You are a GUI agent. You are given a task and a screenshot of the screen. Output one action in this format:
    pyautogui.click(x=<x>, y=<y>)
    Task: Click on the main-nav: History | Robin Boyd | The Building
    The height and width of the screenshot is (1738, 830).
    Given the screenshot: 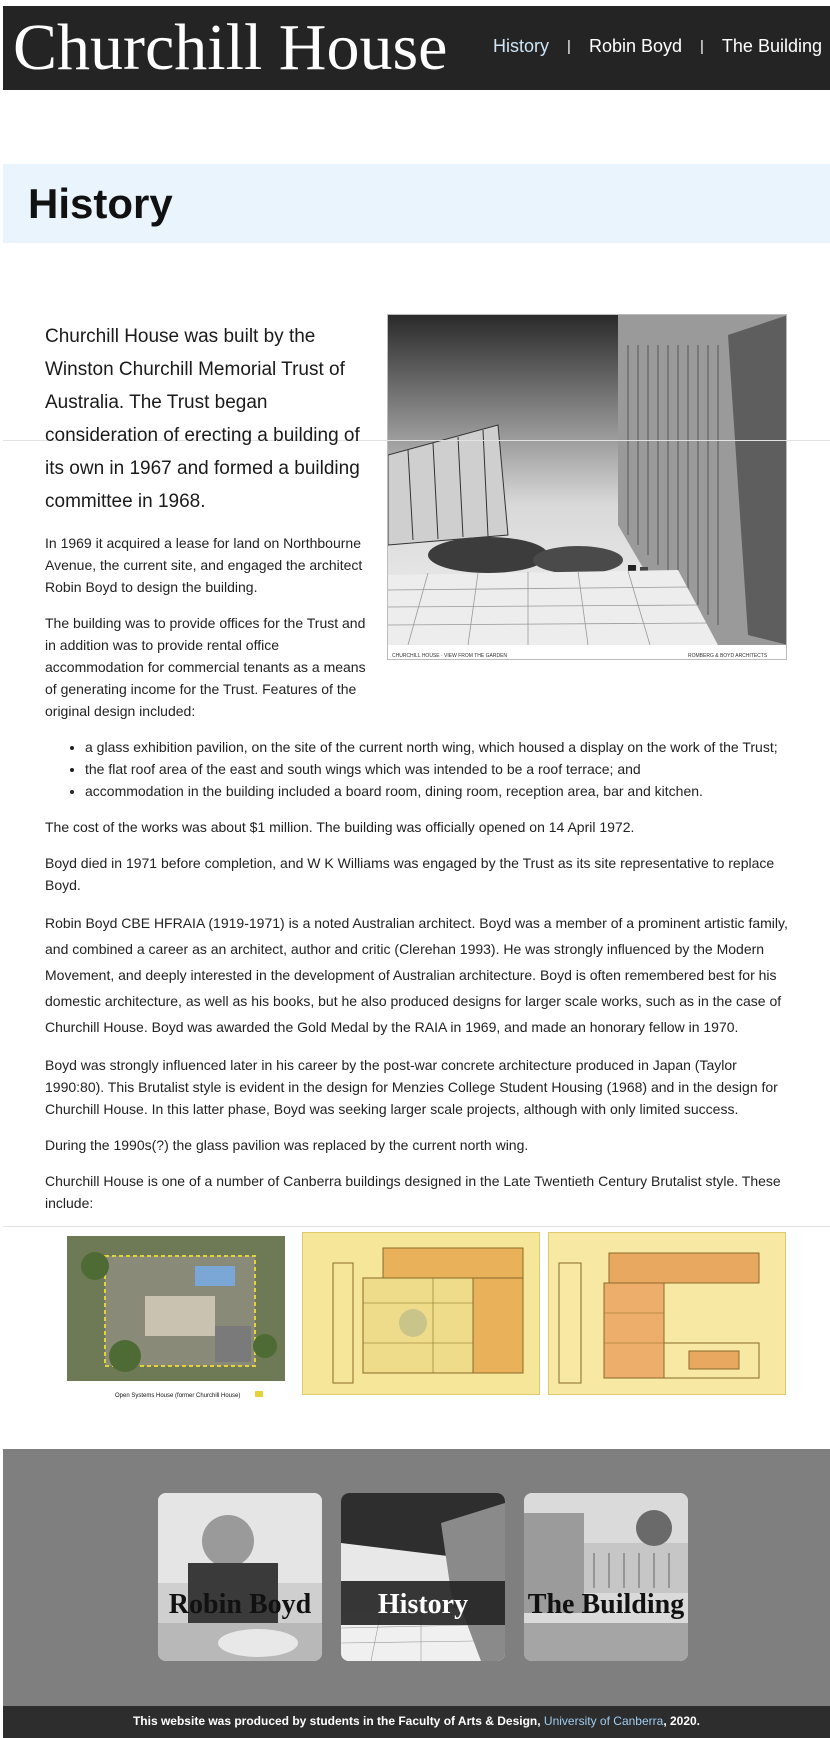 What is the action you would take?
    pyautogui.click(x=657, y=46)
    